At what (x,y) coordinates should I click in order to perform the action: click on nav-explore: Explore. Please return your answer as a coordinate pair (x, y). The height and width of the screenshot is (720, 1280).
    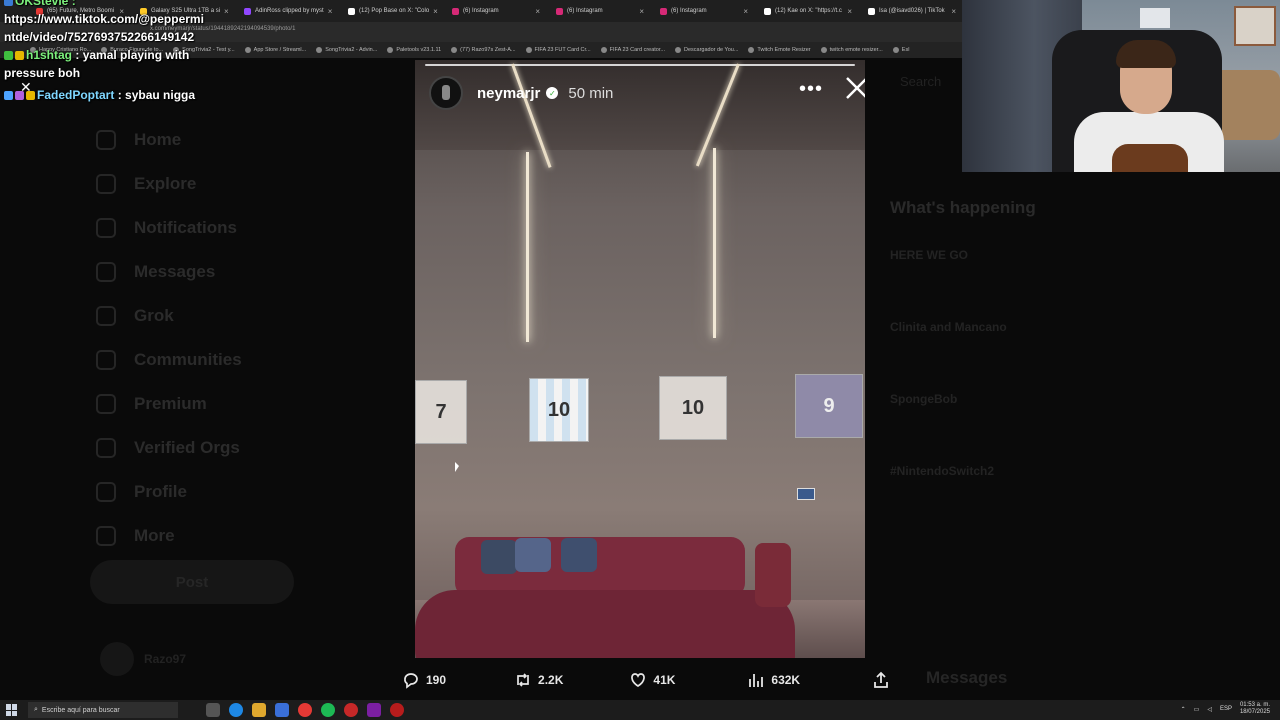
    Looking at the image, I should click on (169, 184).